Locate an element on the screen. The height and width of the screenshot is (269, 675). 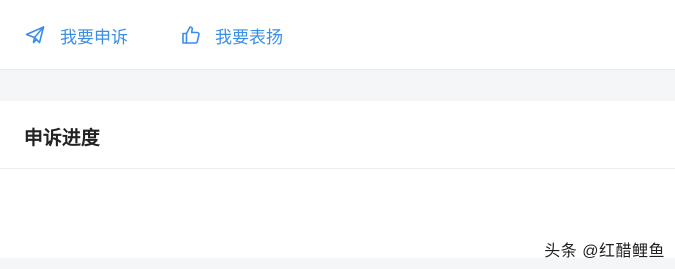
praise-label: 我要表扬 is located at coordinates (249, 37).